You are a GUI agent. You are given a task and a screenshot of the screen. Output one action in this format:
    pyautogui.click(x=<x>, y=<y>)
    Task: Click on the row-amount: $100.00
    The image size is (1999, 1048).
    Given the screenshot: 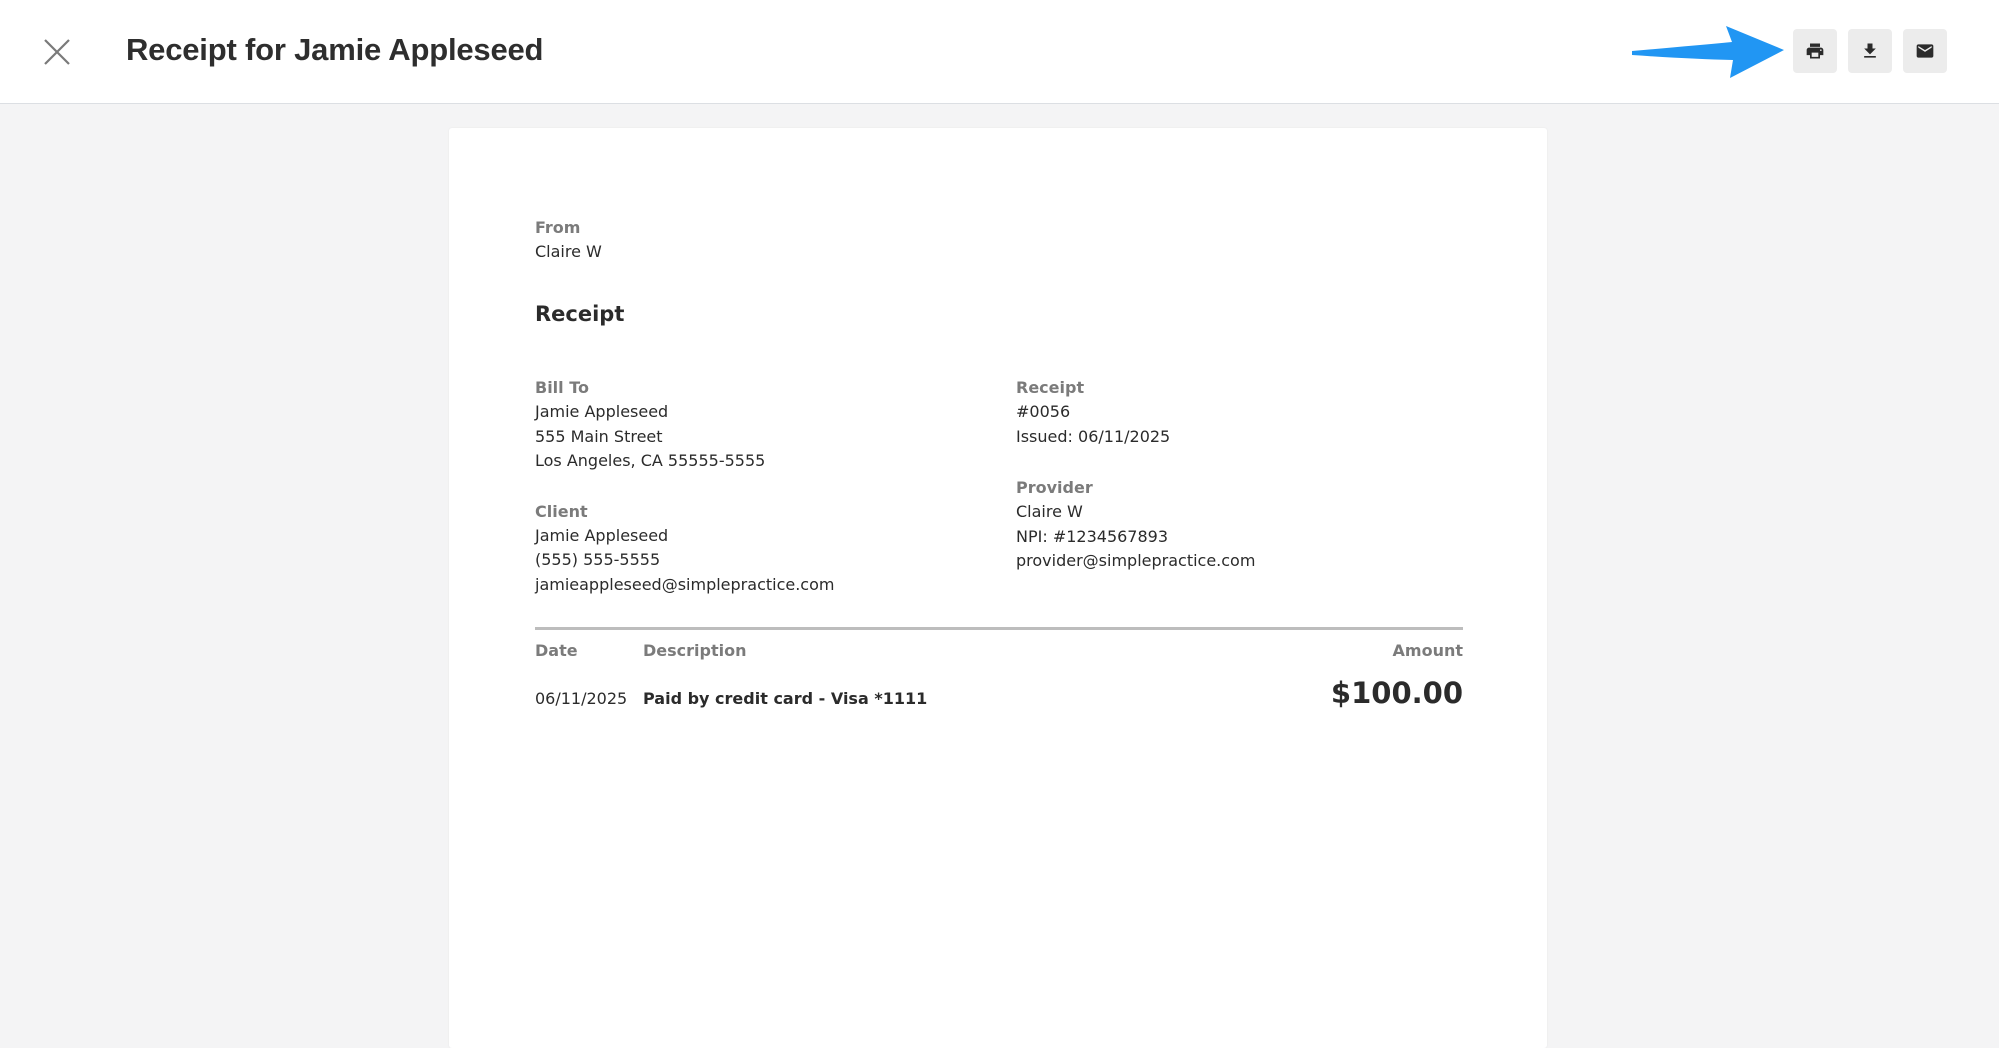 What is the action you would take?
    pyautogui.click(x=1396, y=693)
    